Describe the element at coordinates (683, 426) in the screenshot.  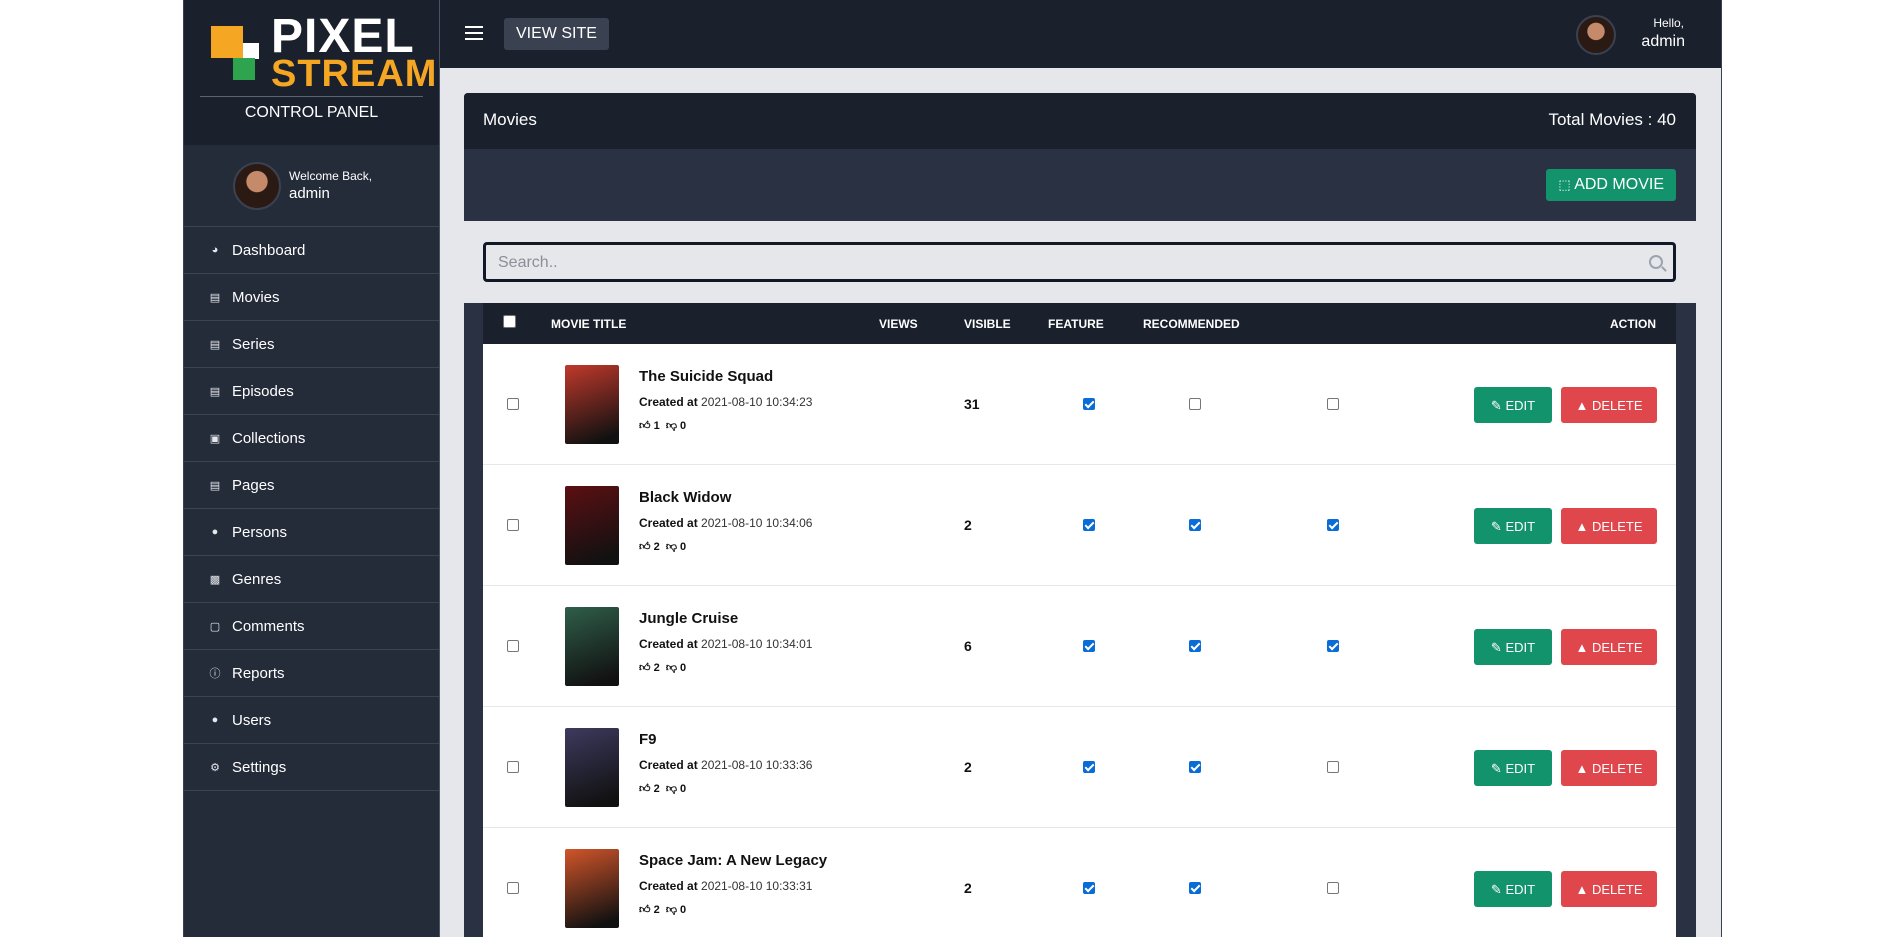
I see `dislikes-count: 0` at that location.